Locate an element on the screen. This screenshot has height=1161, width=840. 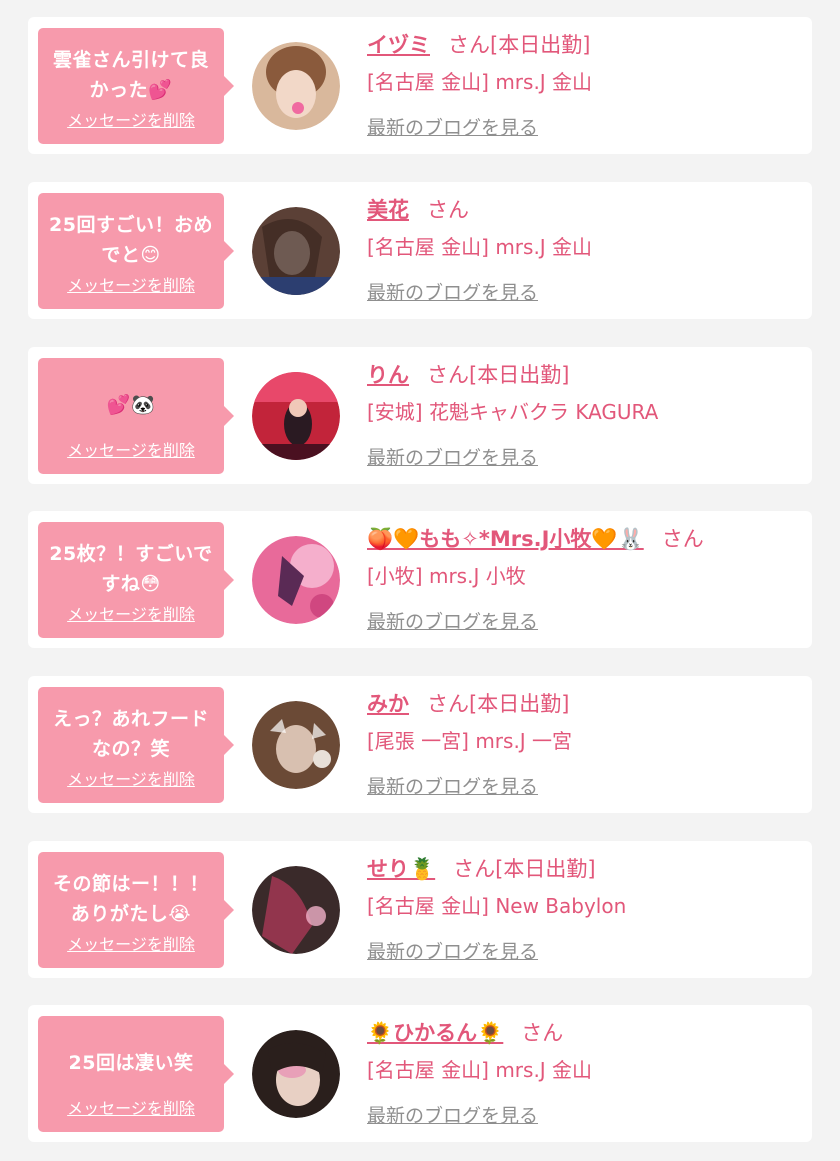
message-text: えっ？あれフードなの？笑 is located at coordinates (130, 734).